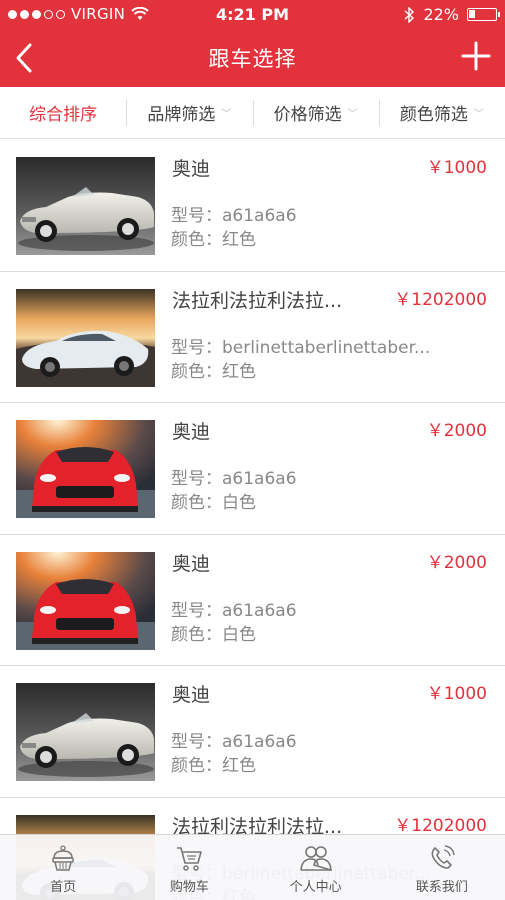 Image resolution: width=505 pixels, height=900 pixels. What do you see at coordinates (63, 115) in the screenshot?
I see `filter-label: 综合排序` at bounding box center [63, 115].